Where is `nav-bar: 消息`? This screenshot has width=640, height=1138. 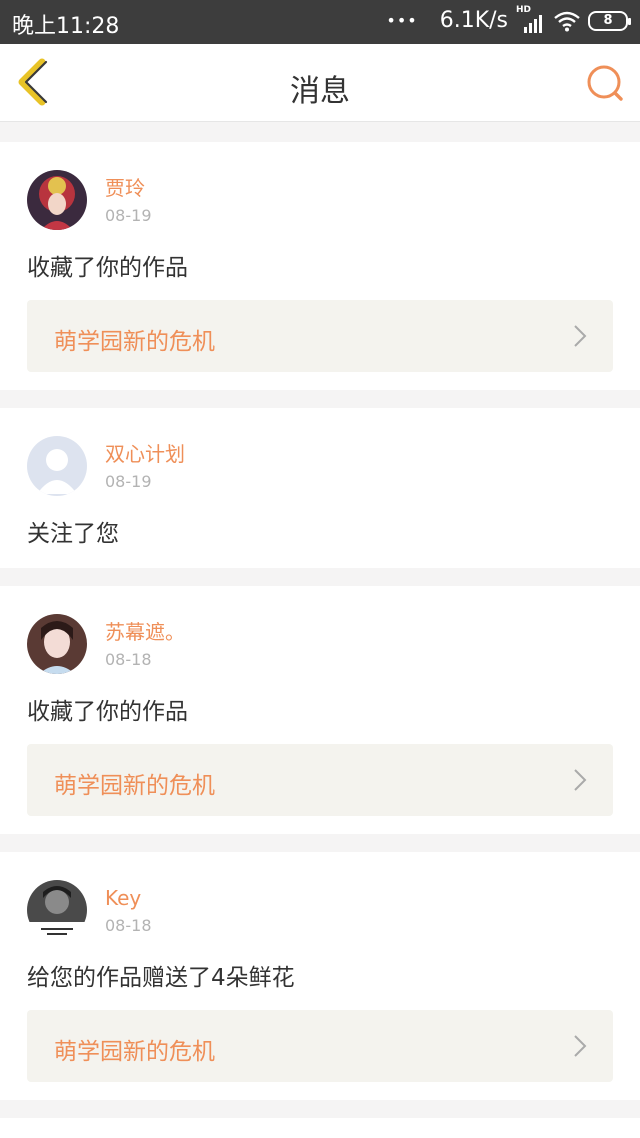
nav-bar: 消息 is located at coordinates (320, 83).